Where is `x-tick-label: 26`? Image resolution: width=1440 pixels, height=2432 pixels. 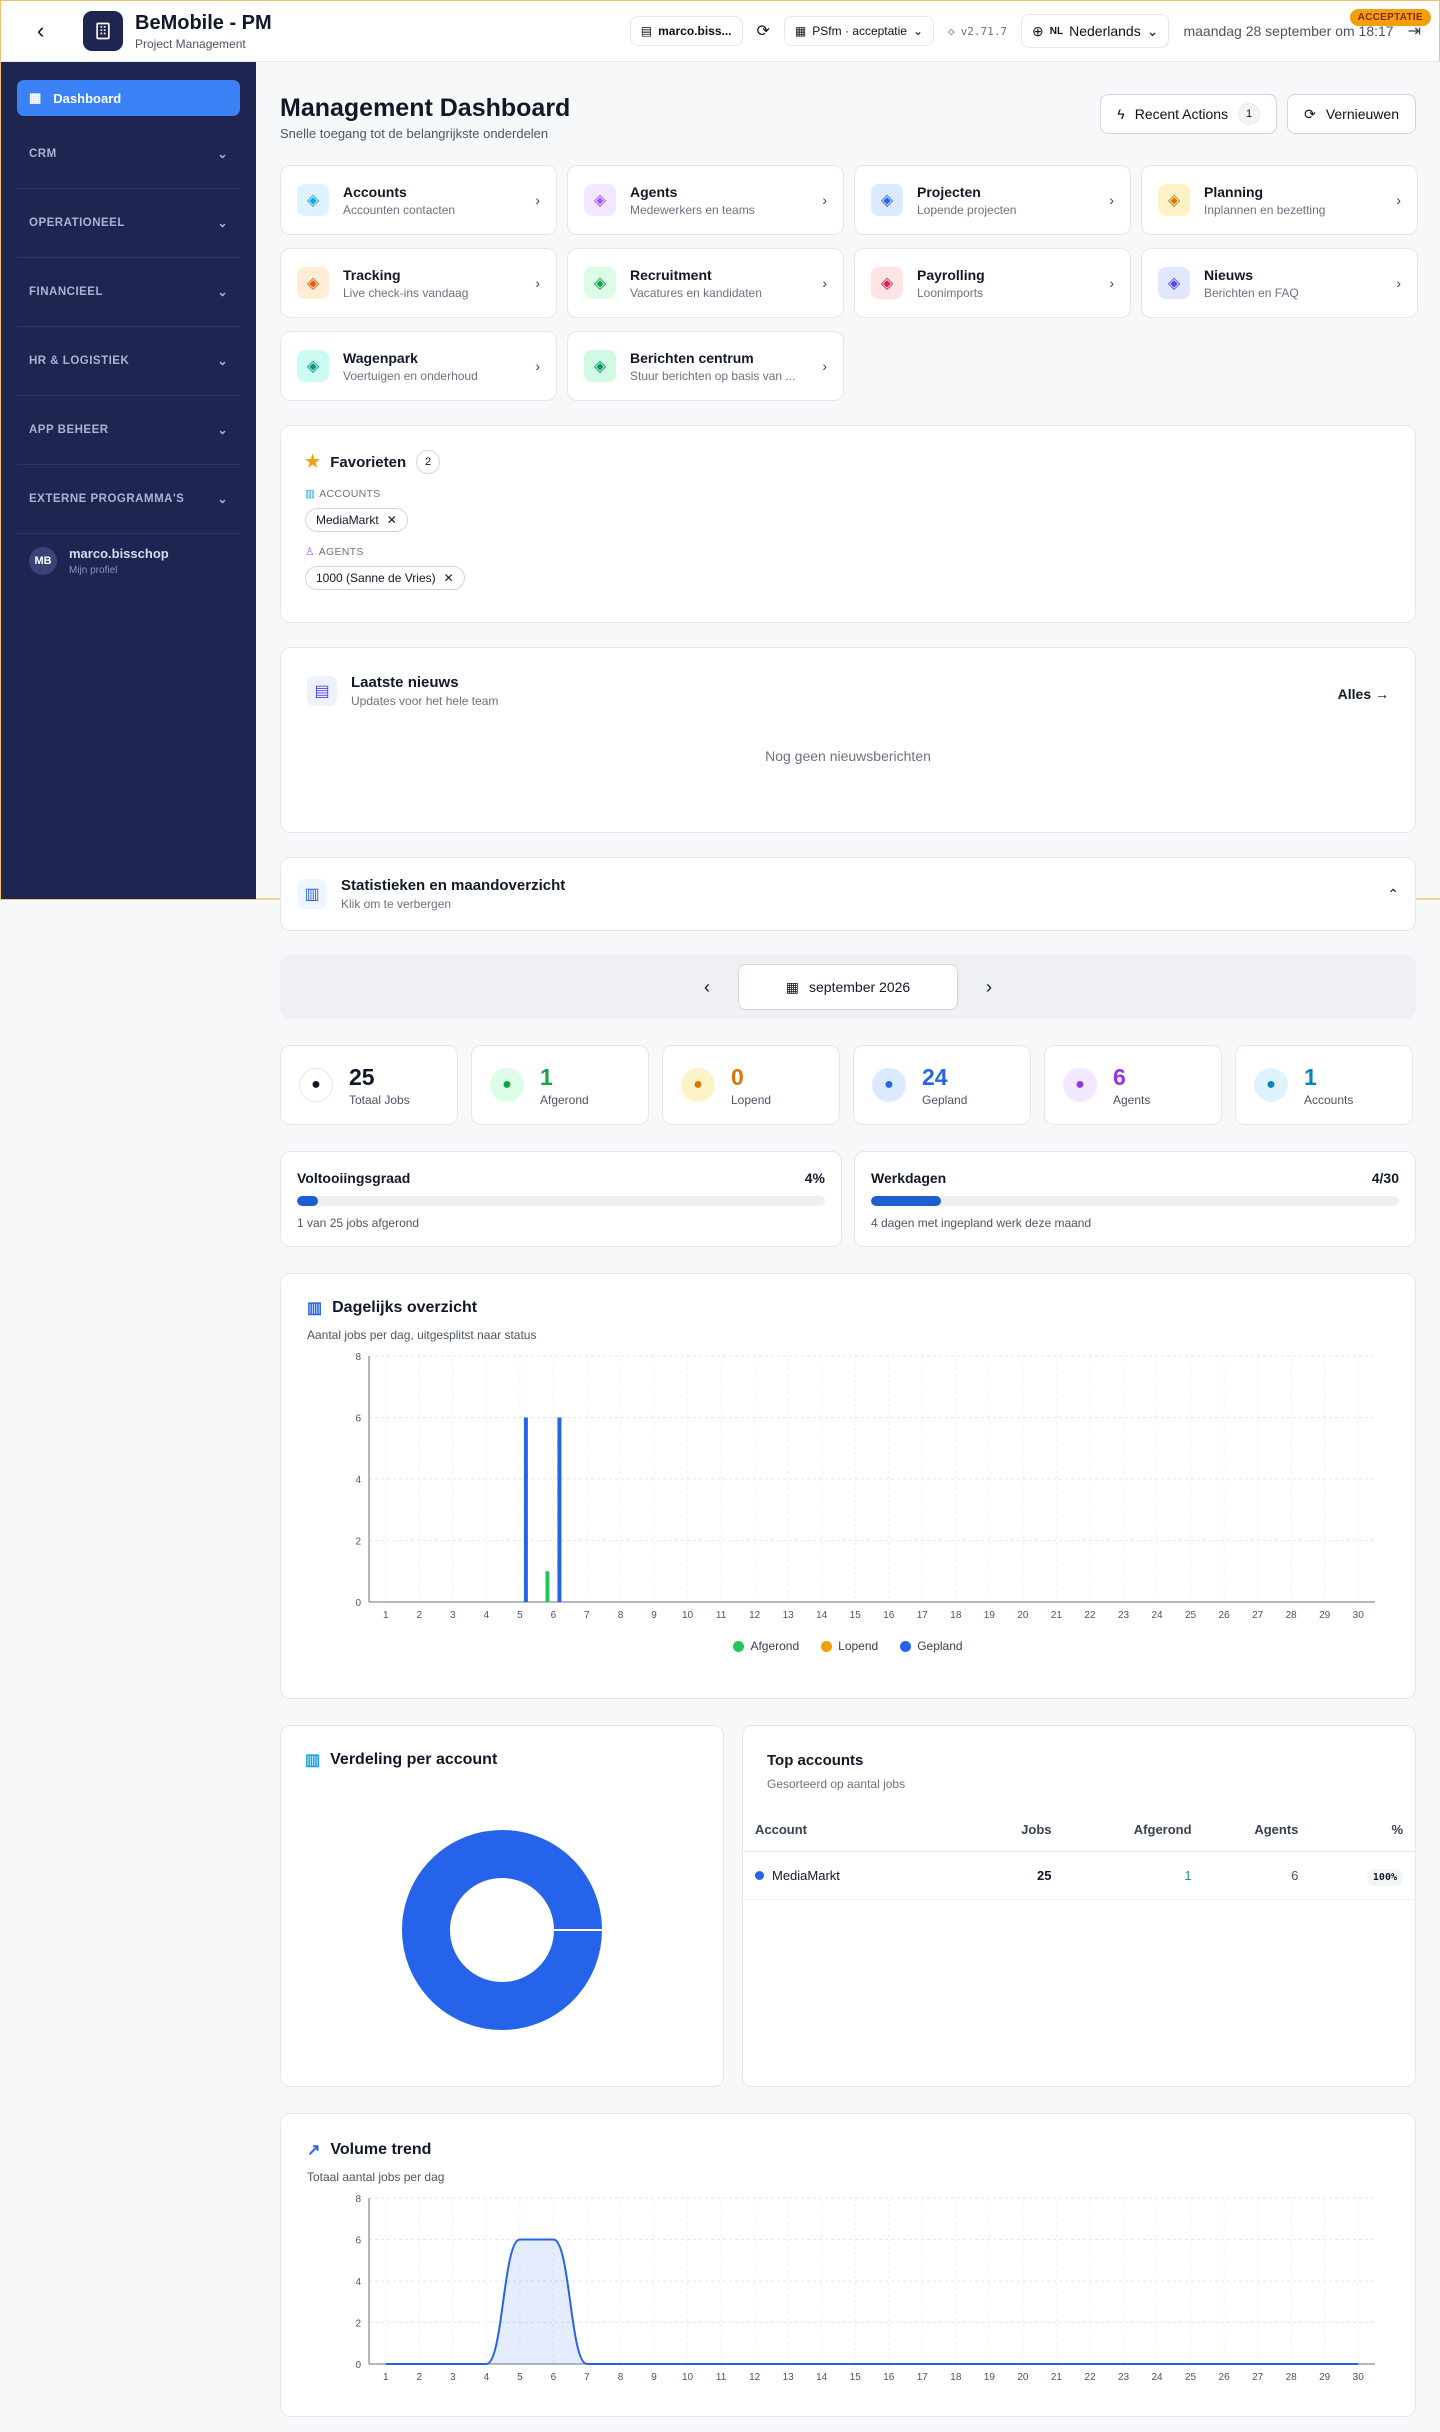 x-tick-label: 26 is located at coordinates (1225, 2377).